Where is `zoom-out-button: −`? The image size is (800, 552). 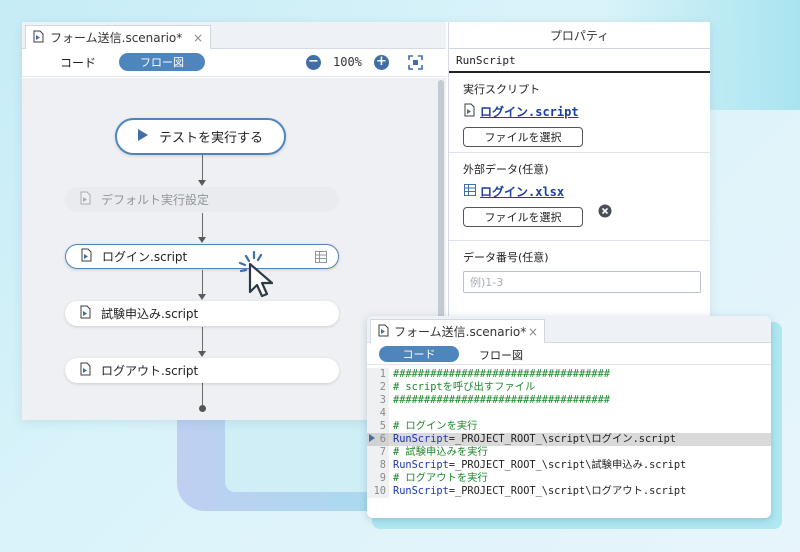
zoom-out-button: − is located at coordinates (313, 62).